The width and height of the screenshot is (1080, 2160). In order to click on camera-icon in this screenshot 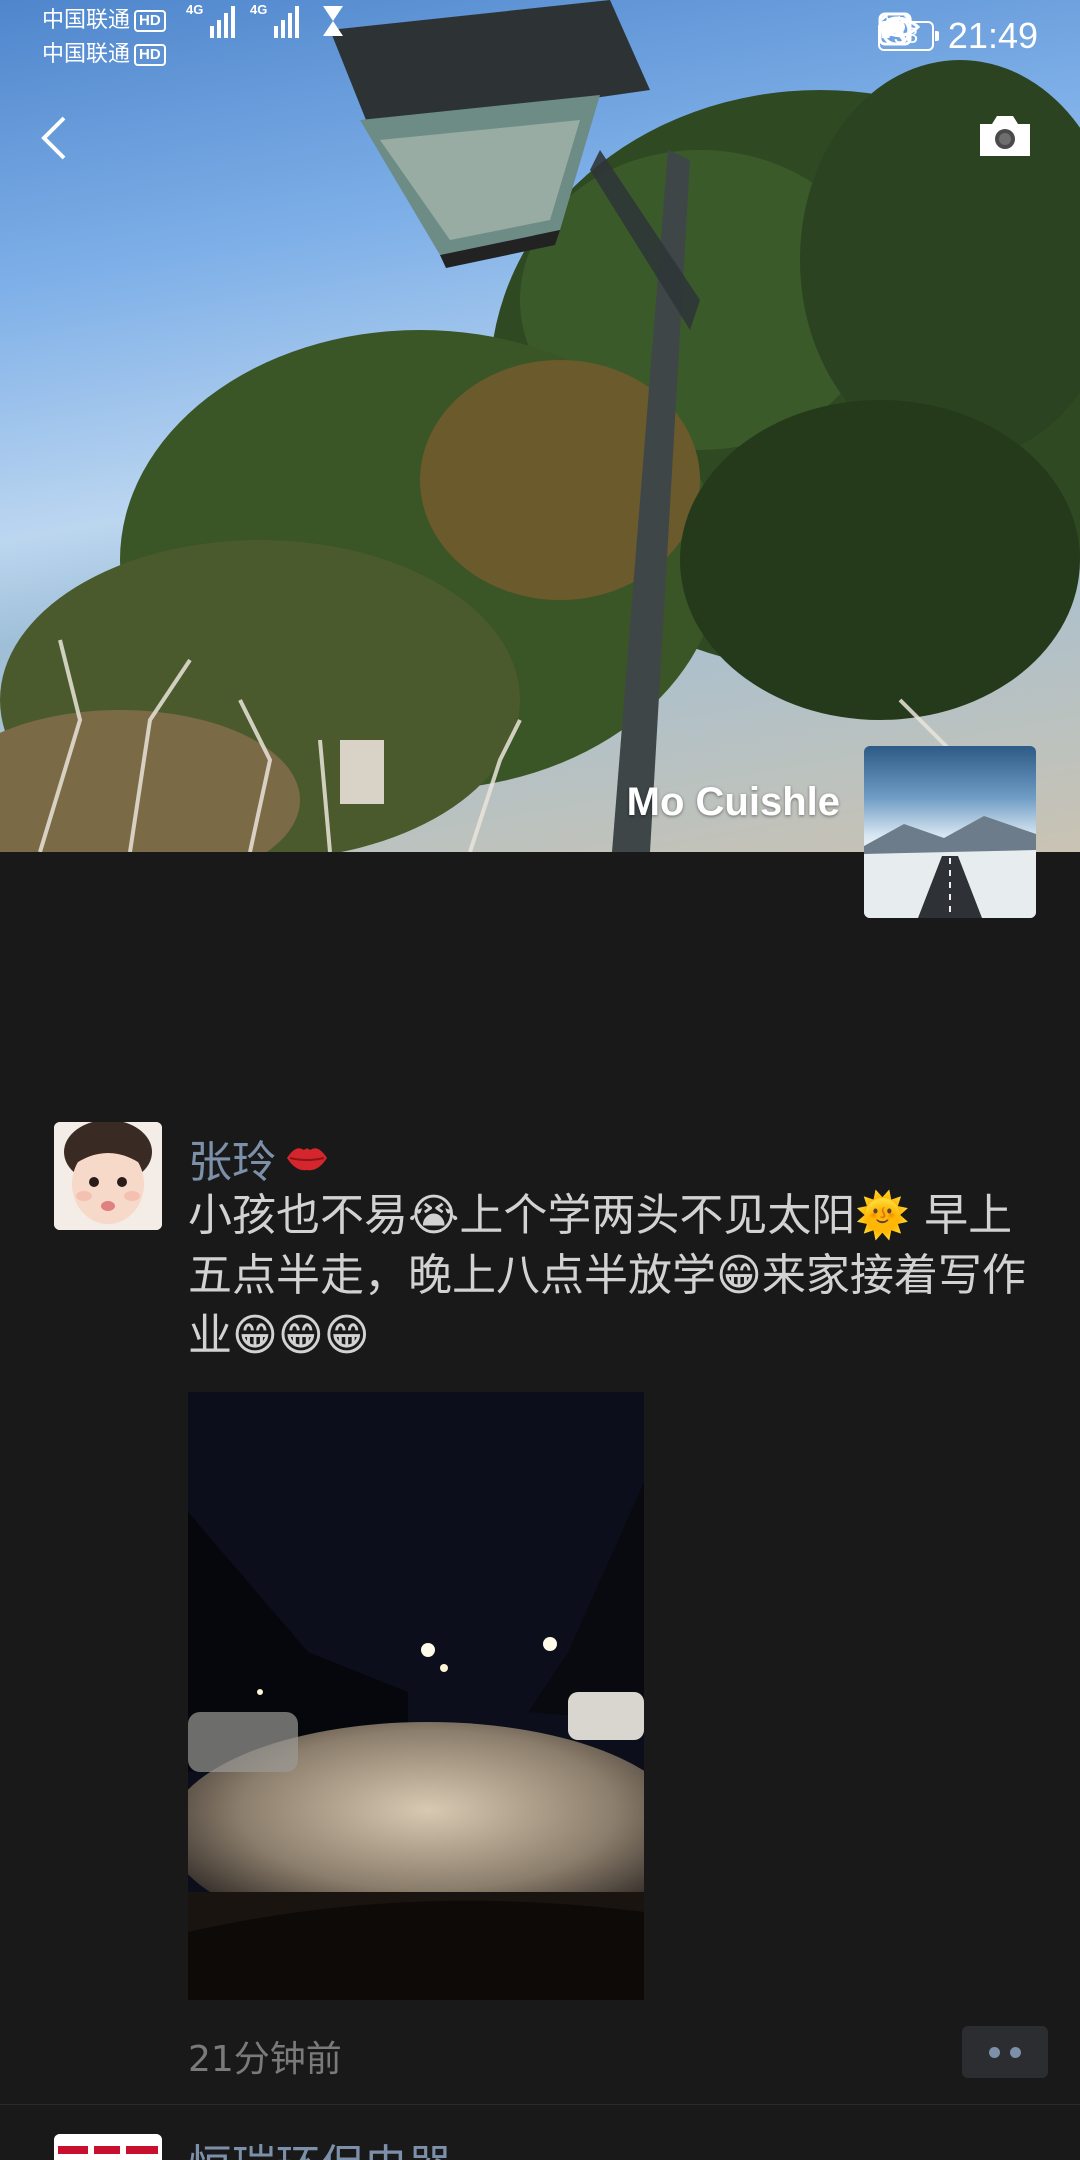, I will do `click(1005, 136)`.